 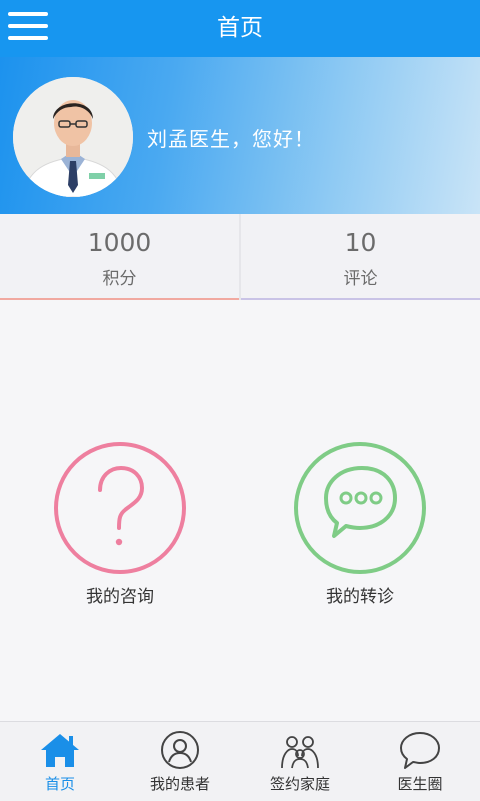 What do you see at coordinates (73, 137) in the screenshot?
I see `doctor-avatar` at bounding box center [73, 137].